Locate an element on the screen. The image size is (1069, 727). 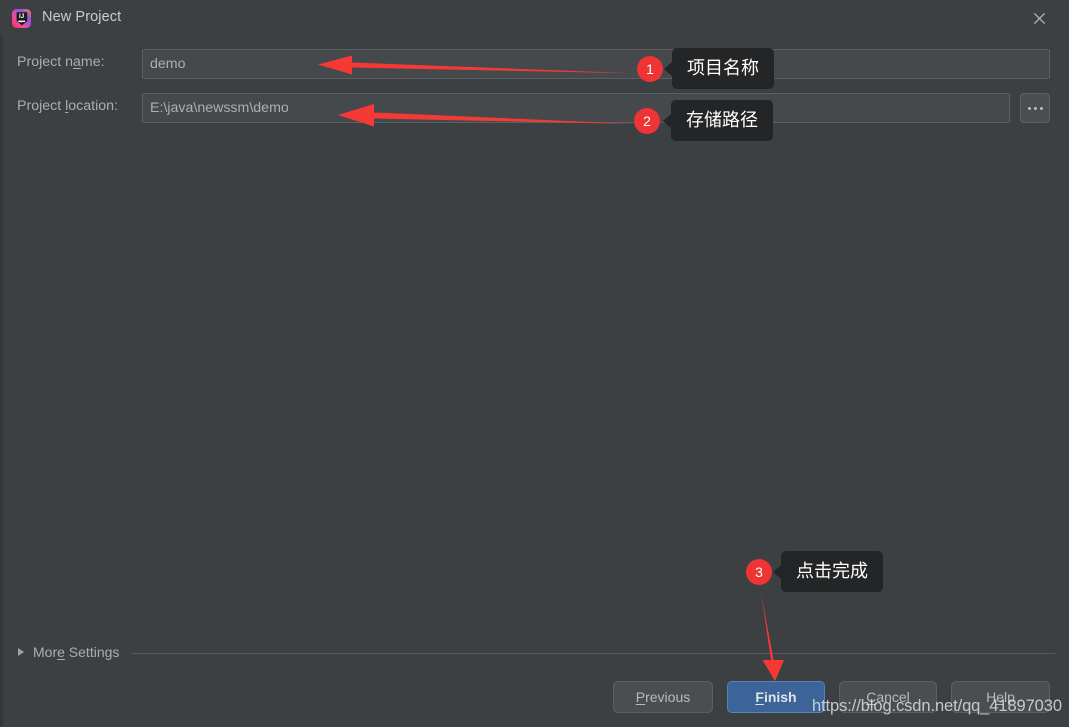
previous-button: Previous is located at coordinates (663, 697).